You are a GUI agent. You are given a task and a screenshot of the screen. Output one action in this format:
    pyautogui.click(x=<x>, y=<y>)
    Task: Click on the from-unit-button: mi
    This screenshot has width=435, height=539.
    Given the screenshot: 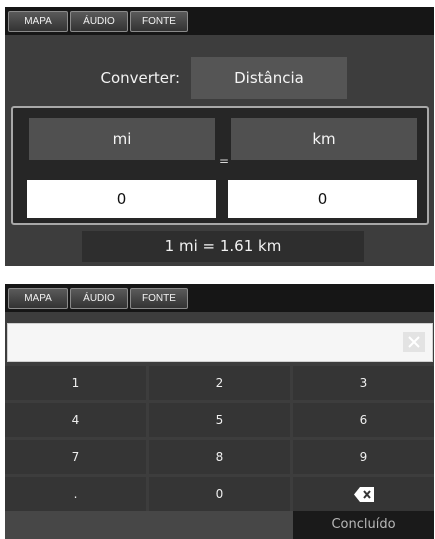 What is the action you would take?
    pyautogui.click(x=122, y=139)
    